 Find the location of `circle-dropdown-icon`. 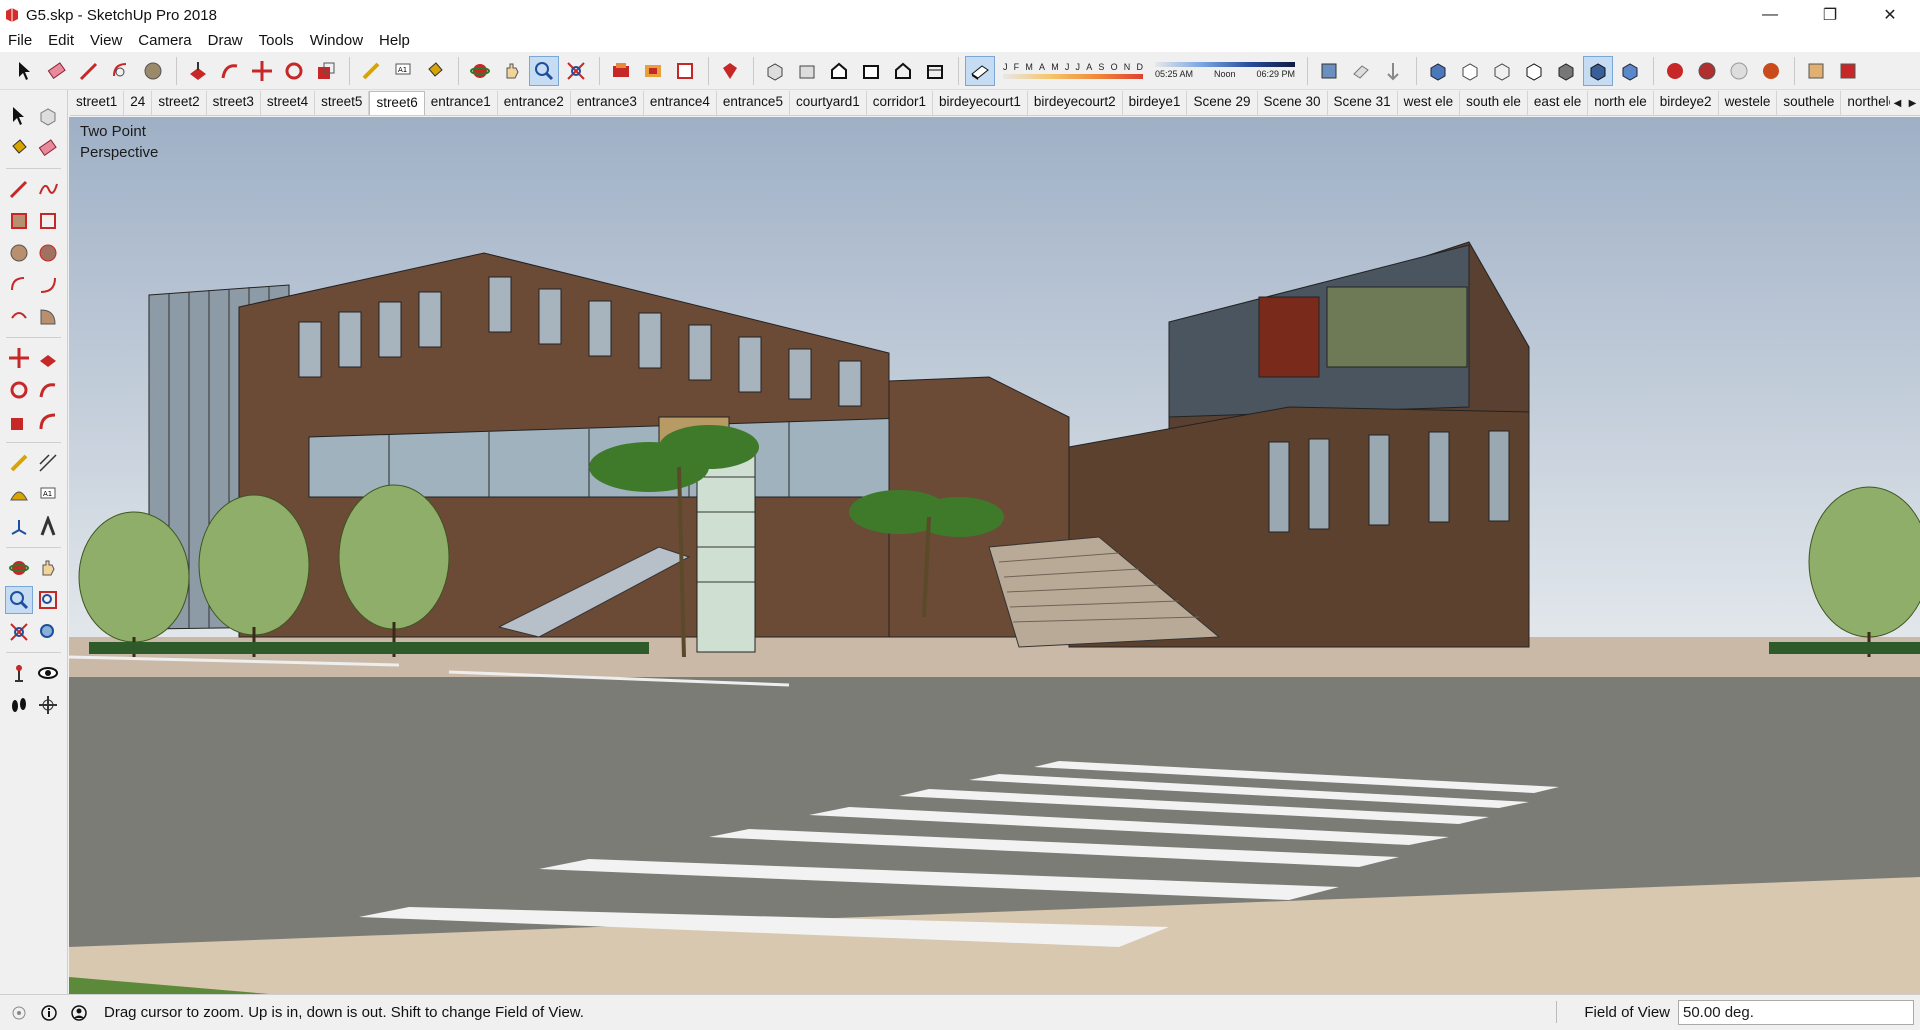

circle-dropdown-icon is located at coordinates (153, 71).